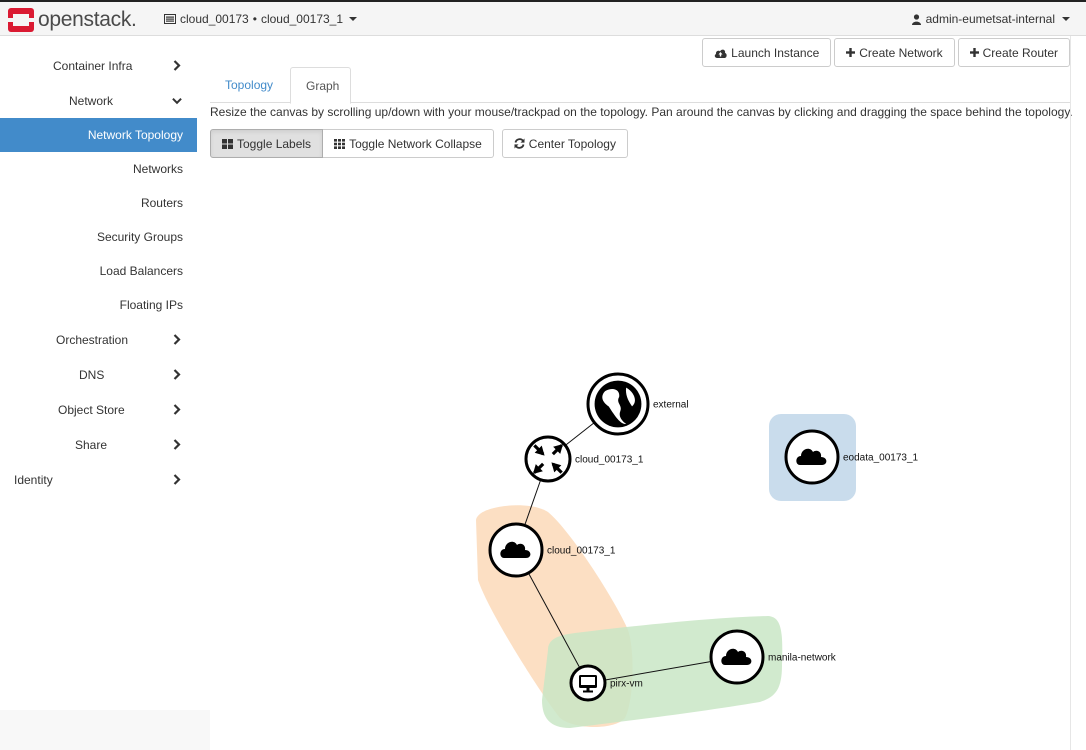  I want to click on sidebar-item-security-groups: Security Groups, so click(98, 237).